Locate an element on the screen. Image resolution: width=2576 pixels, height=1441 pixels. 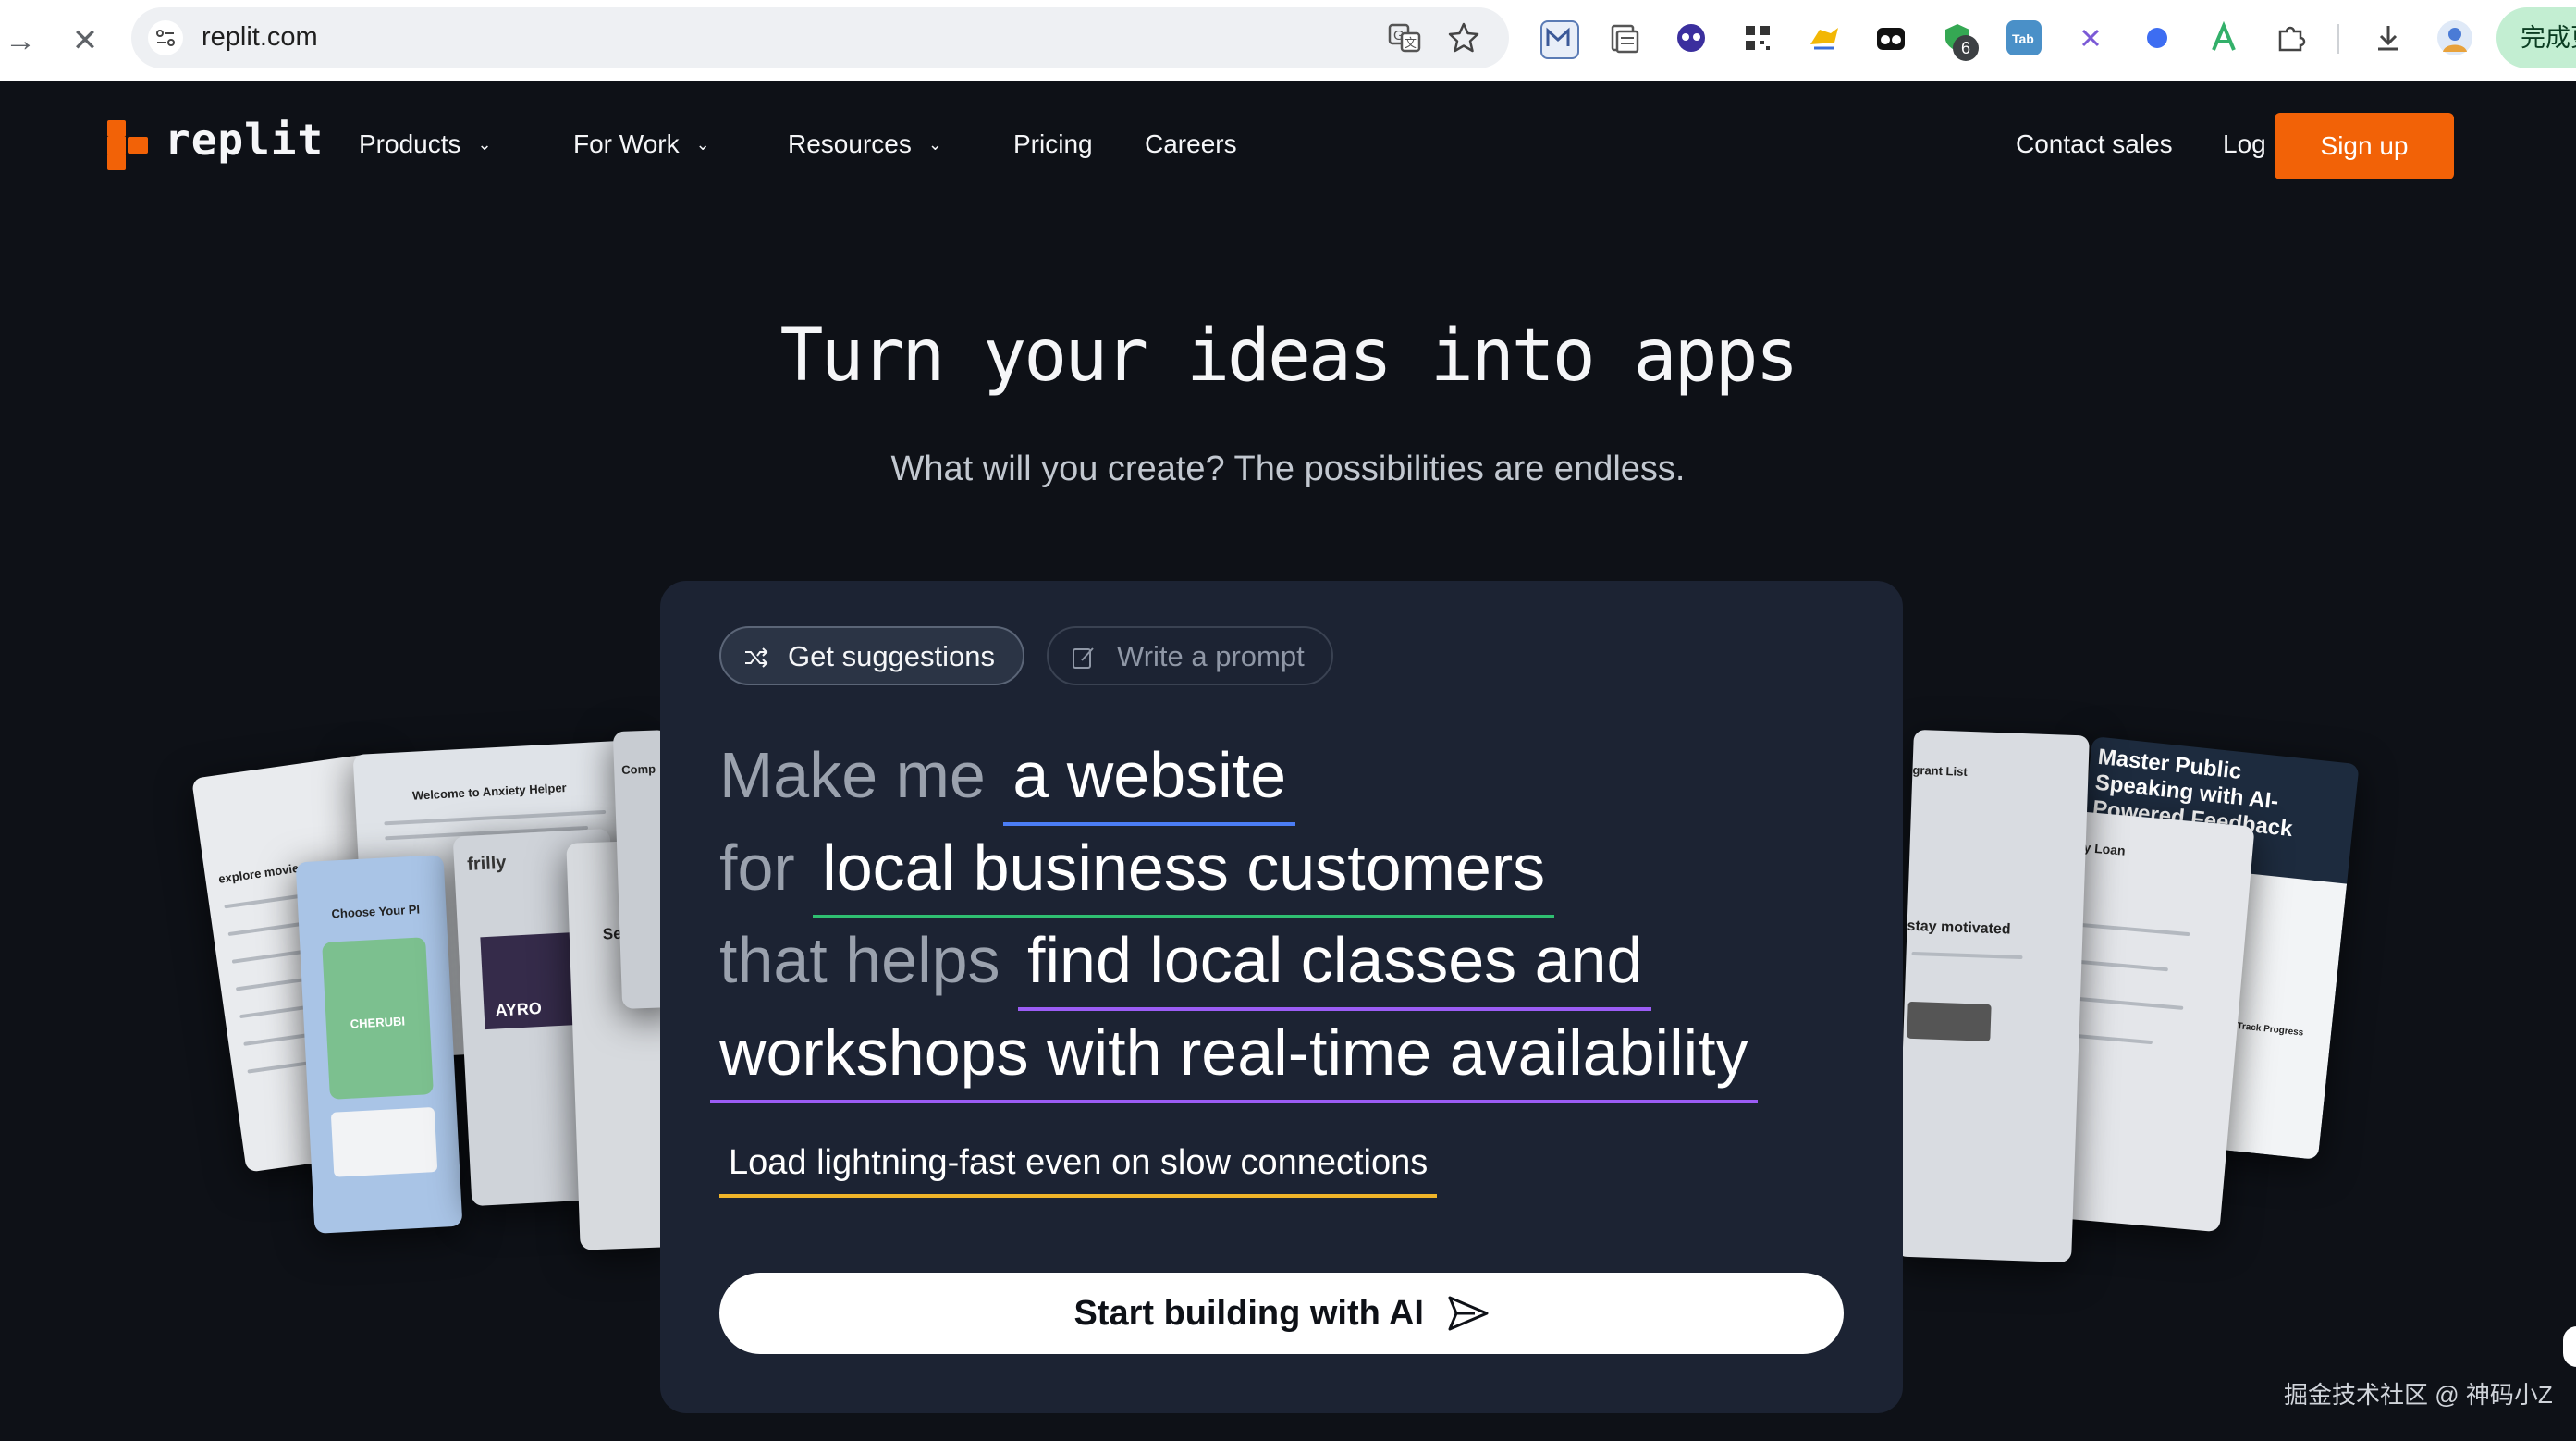
forward-icon: → is located at coordinates (20, 40).